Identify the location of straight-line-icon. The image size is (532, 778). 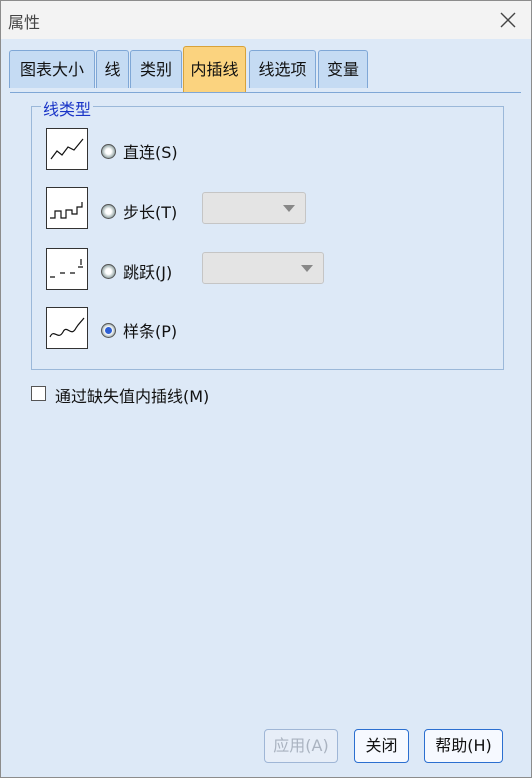
(67, 149).